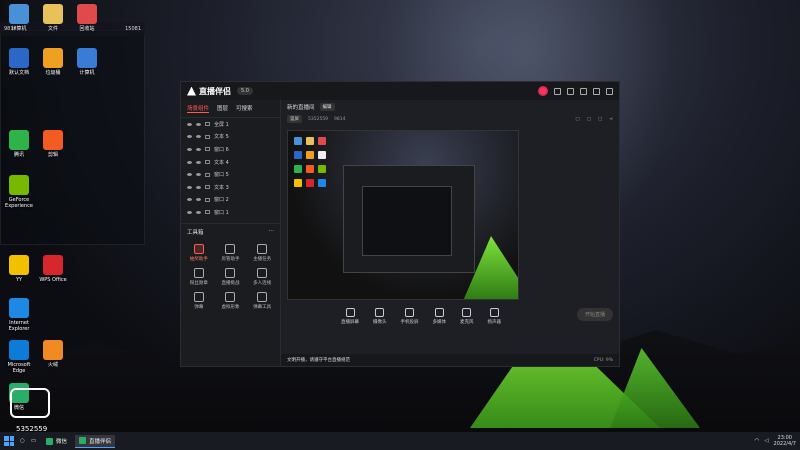 The image size is (800, 450). I want to click on desktop-icon: YY, so click(19, 269).